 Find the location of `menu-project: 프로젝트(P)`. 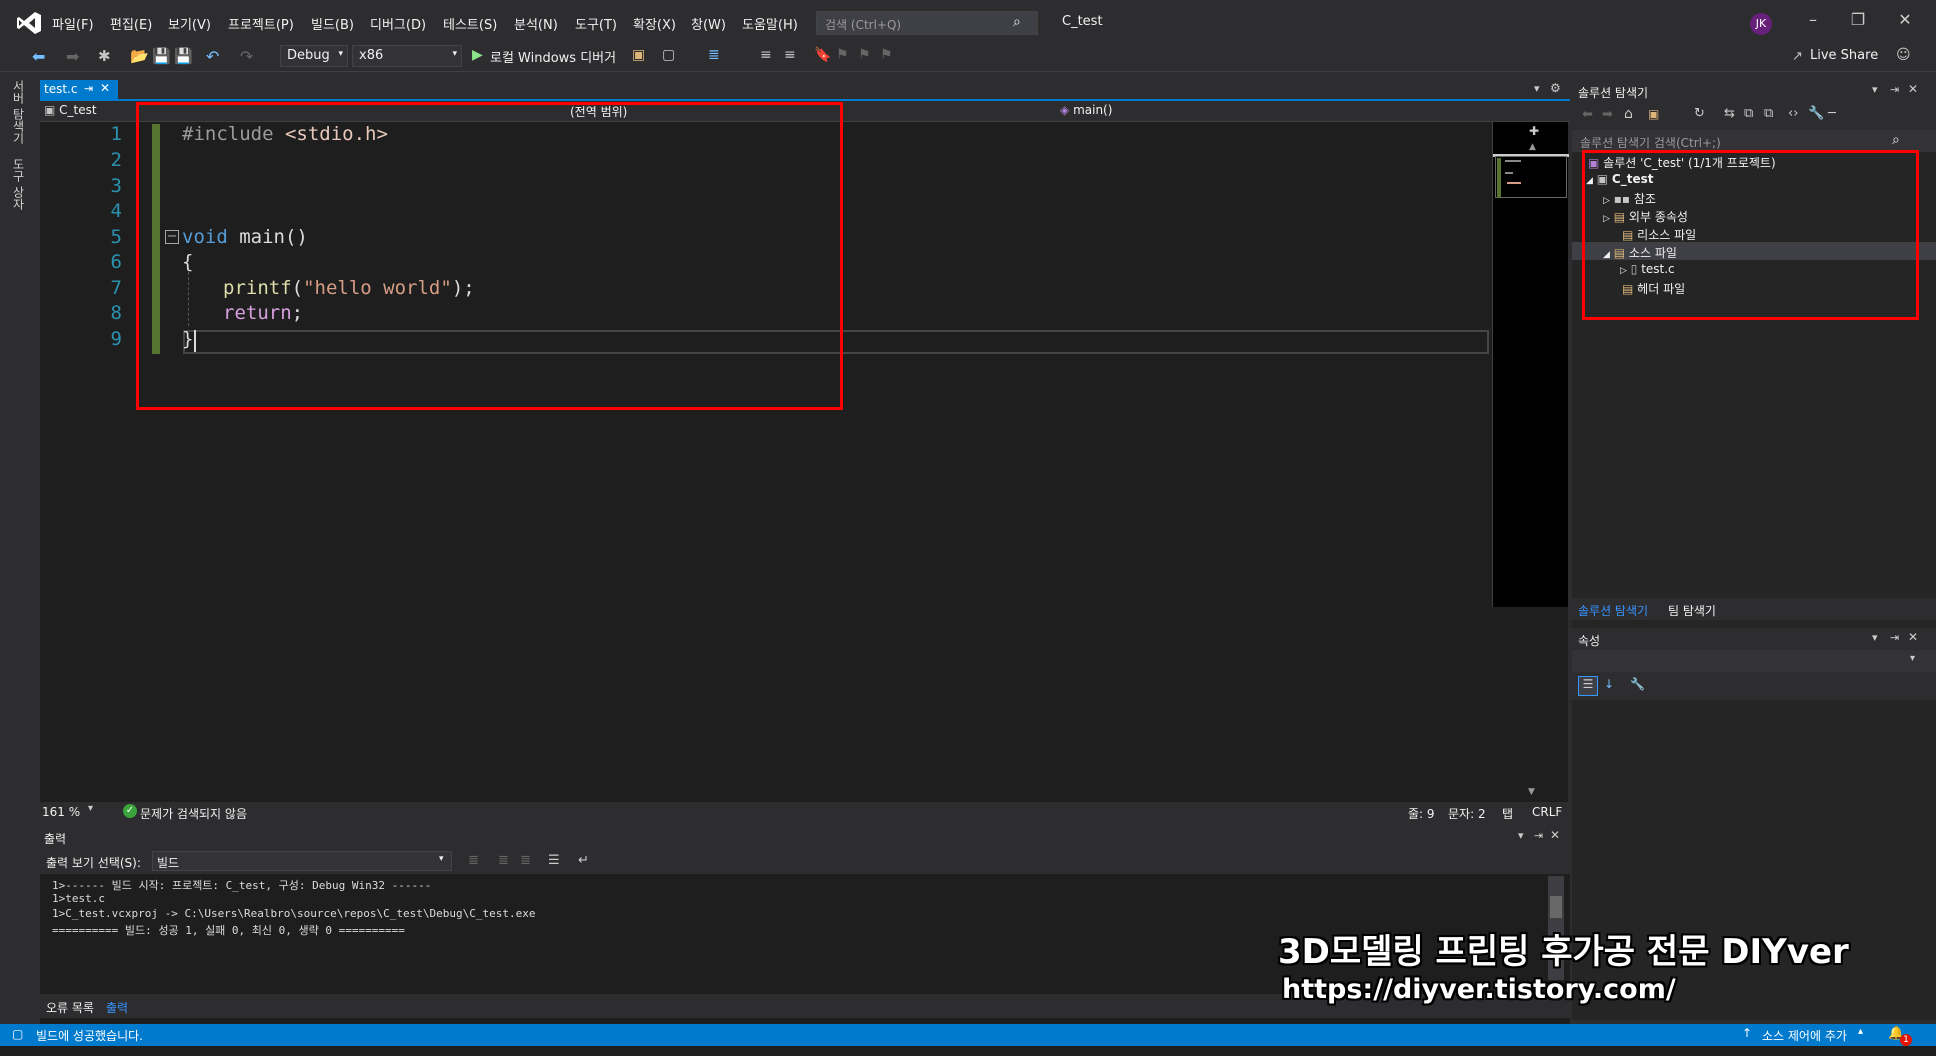

menu-project: 프로젝트(P) is located at coordinates (261, 23).